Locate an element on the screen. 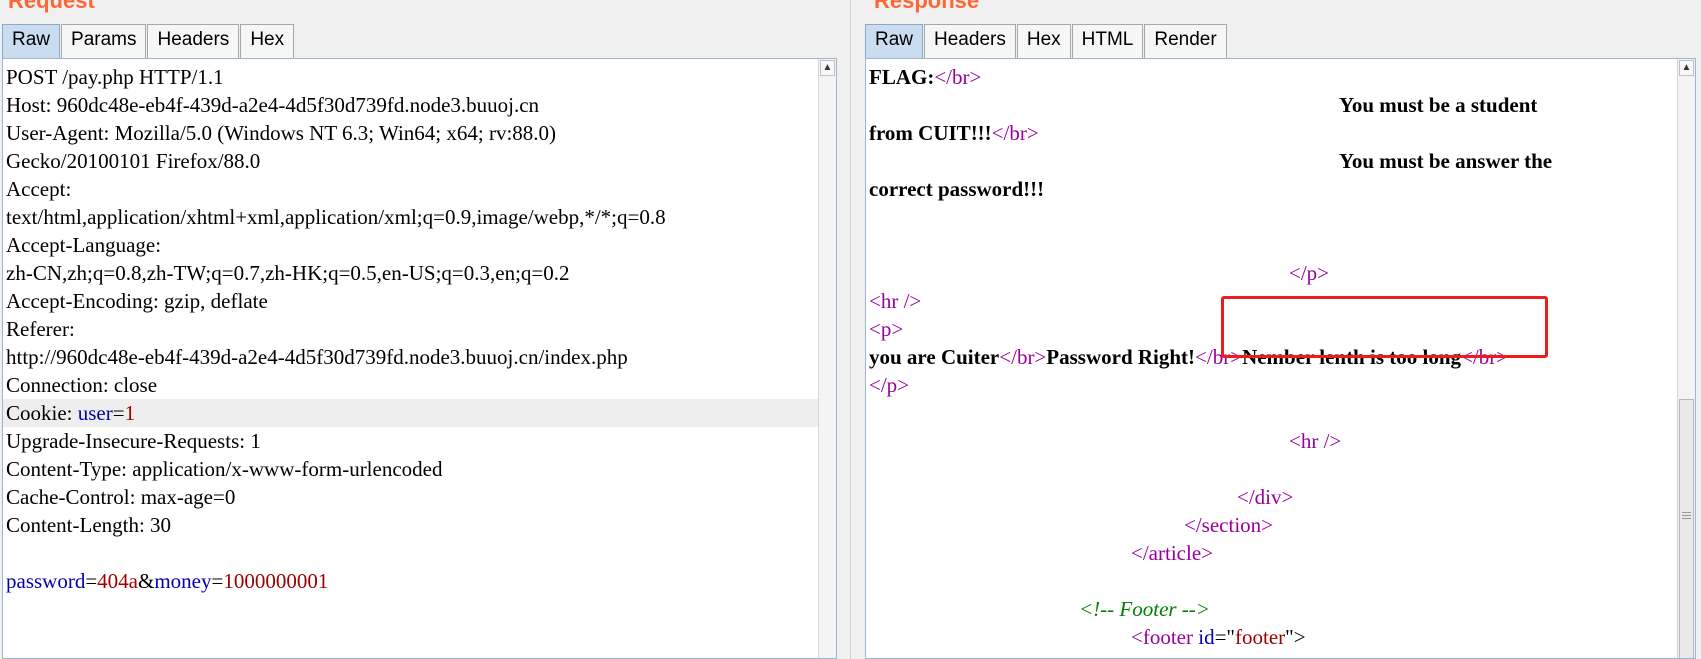 The image size is (1701, 659). response-line: from CUIT!!!</br> is located at coordinates (1271, 133).